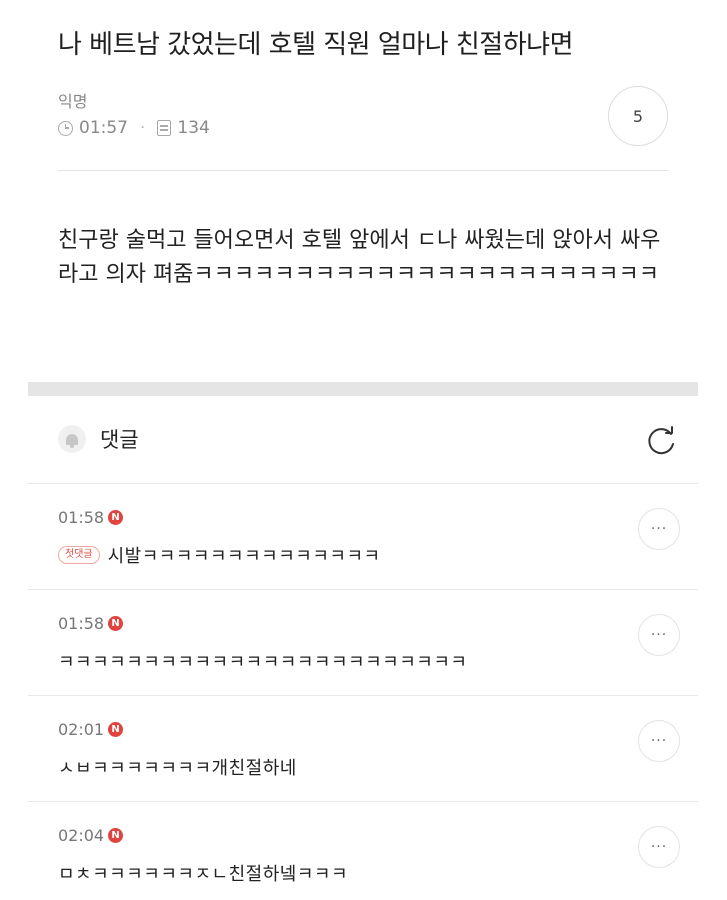 The width and height of the screenshot is (727, 900). I want to click on post-time: 01:57, so click(103, 128).